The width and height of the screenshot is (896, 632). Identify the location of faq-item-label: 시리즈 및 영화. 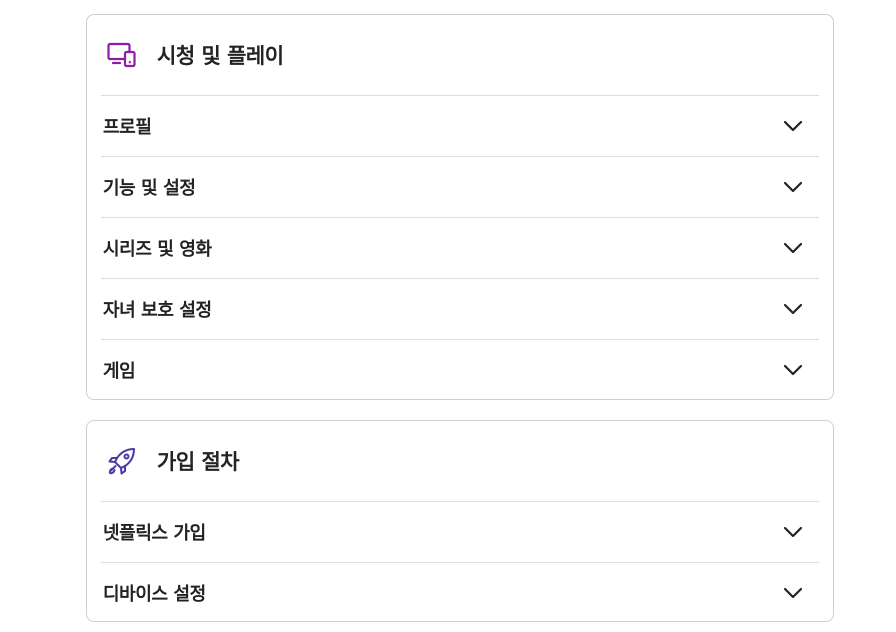
(157, 249).